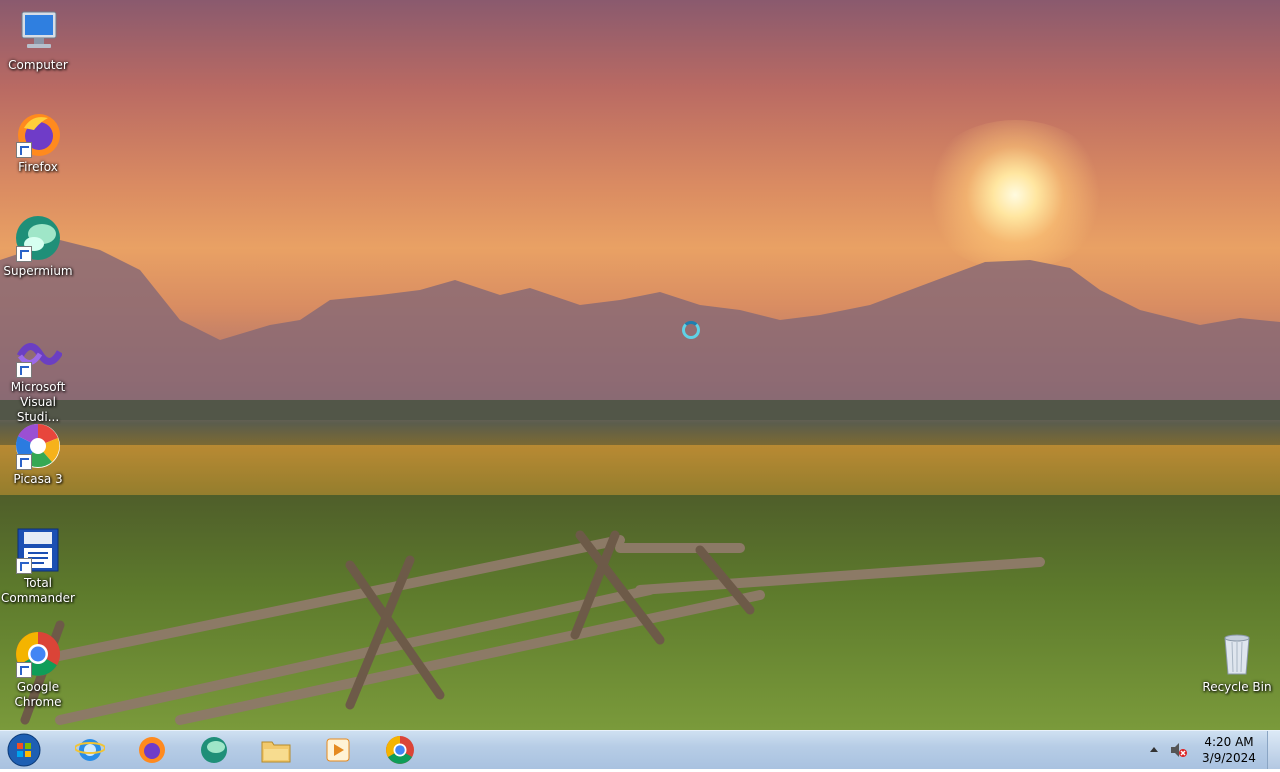  I want to click on desktop-icon-total-commander: Total Commander, so click(38, 566).